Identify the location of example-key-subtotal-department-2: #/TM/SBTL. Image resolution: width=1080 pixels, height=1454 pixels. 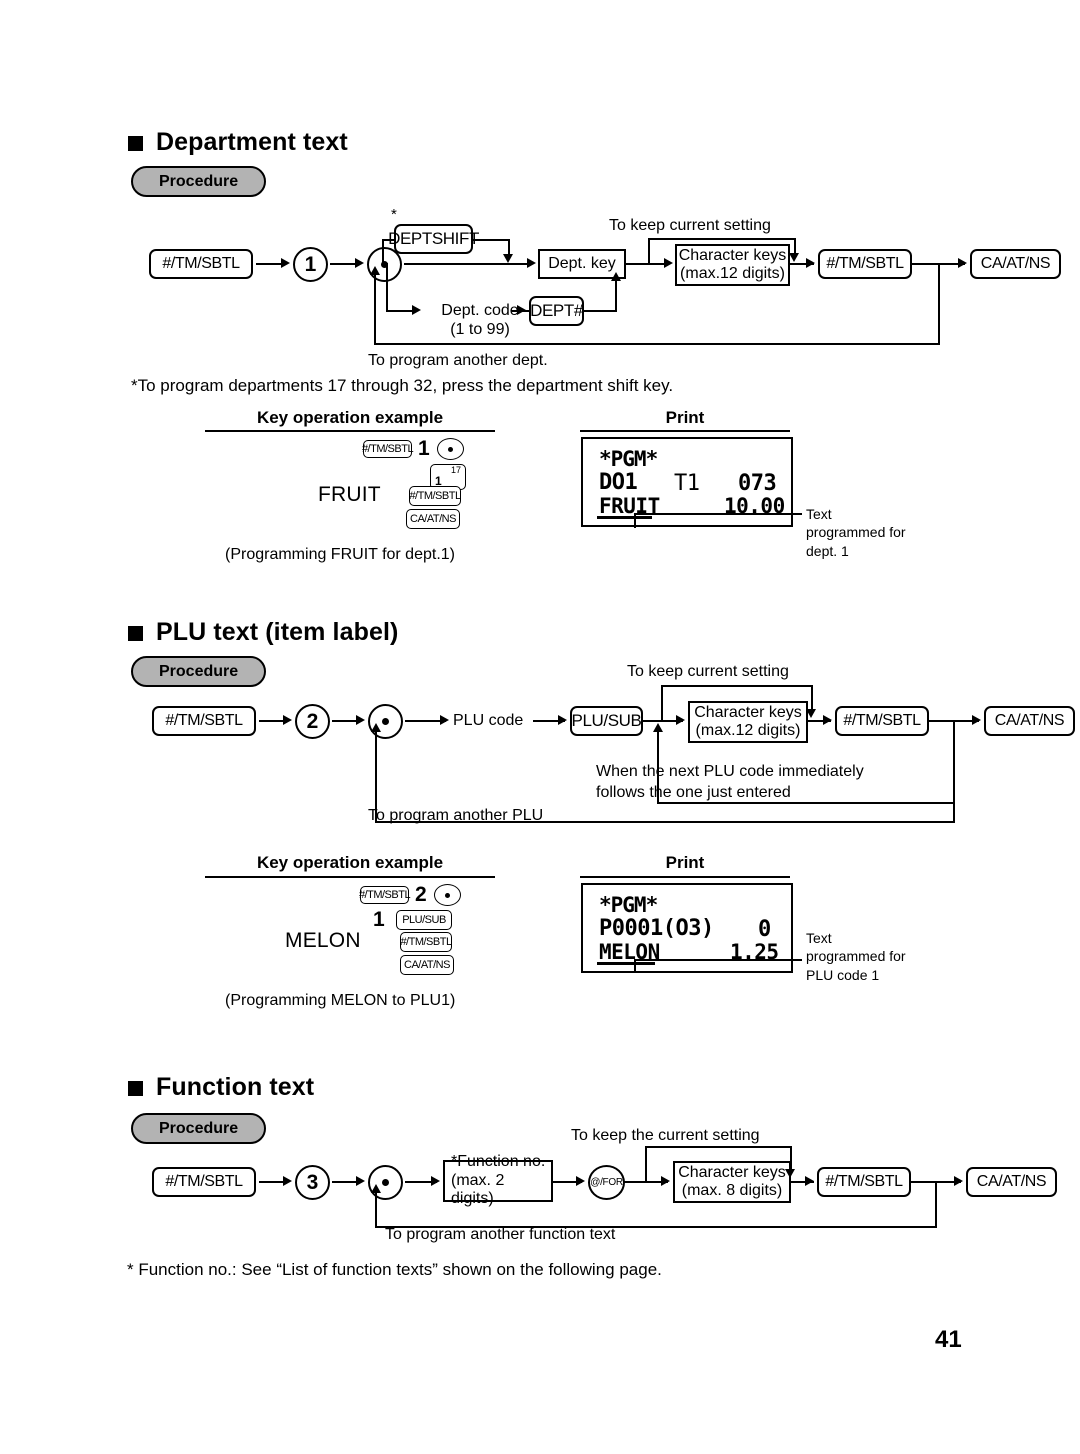
(435, 496).